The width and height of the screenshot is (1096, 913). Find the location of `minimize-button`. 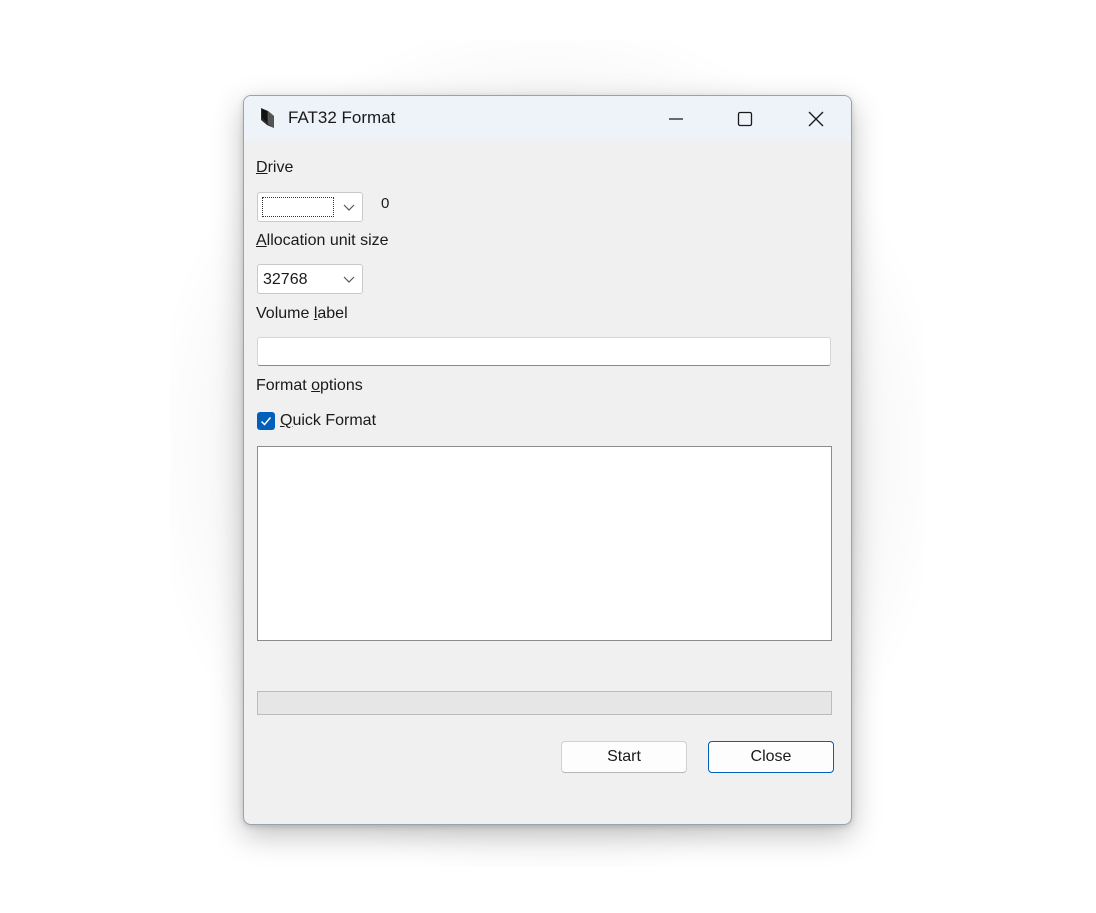

minimize-button is located at coordinates (676, 118).